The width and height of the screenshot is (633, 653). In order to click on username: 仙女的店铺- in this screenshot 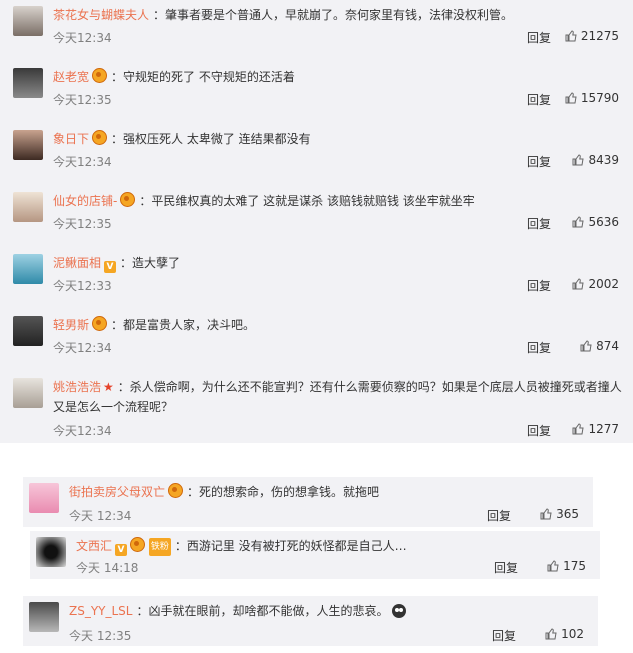, I will do `click(85, 201)`.